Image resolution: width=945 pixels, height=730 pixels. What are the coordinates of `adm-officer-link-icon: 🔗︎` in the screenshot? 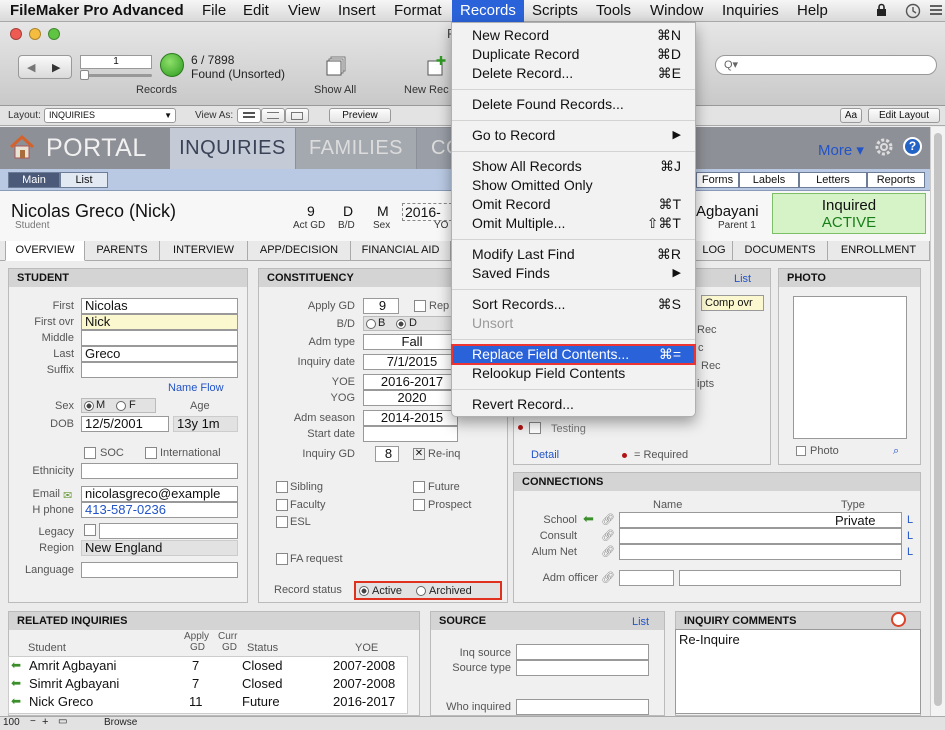 It's located at (608, 577).